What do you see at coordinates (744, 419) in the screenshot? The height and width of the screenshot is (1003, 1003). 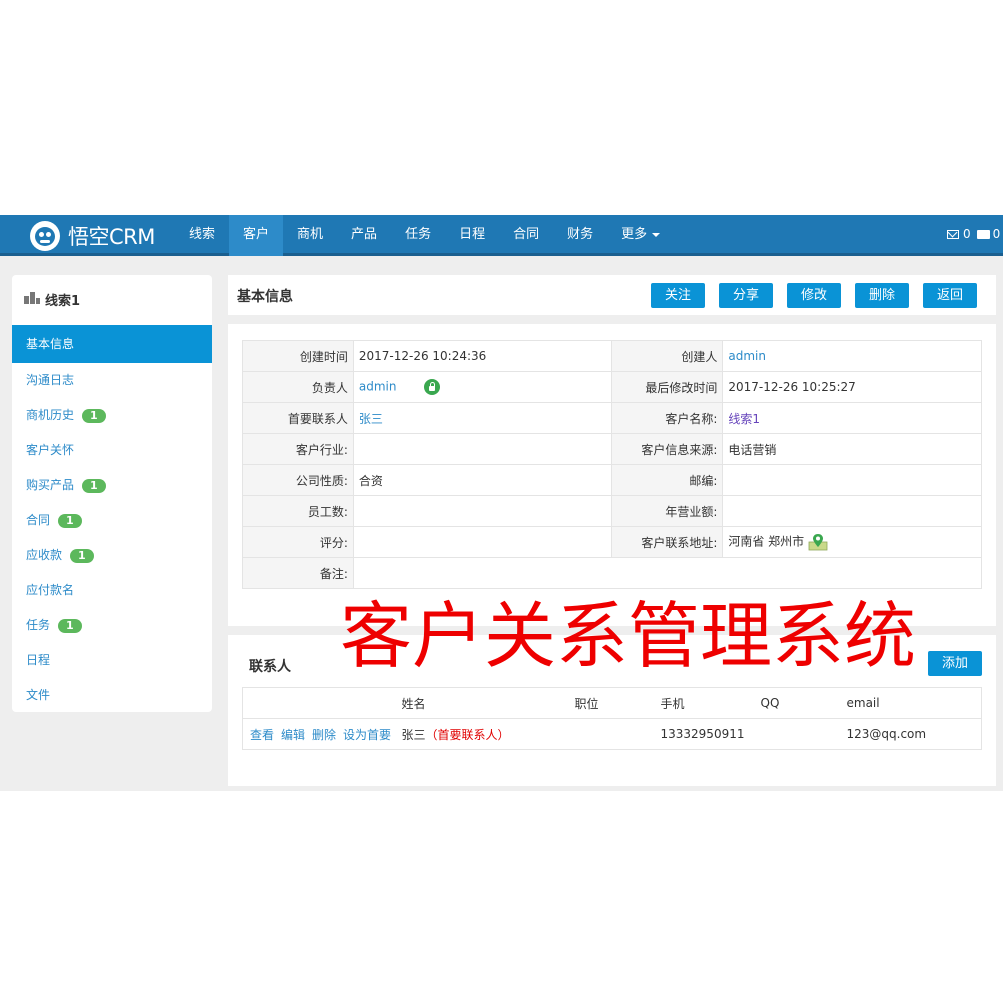 I see `customer-name-link: 线索1` at bounding box center [744, 419].